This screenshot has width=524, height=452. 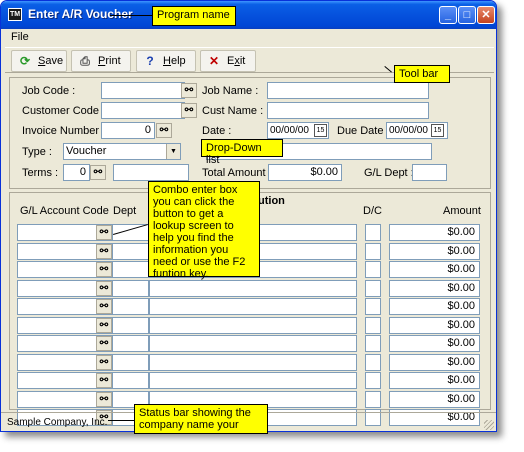 What do you see at coordinates (214, 61) in the screenshot?
I see `x-icon: ✕` at bounding box center [214, 61].